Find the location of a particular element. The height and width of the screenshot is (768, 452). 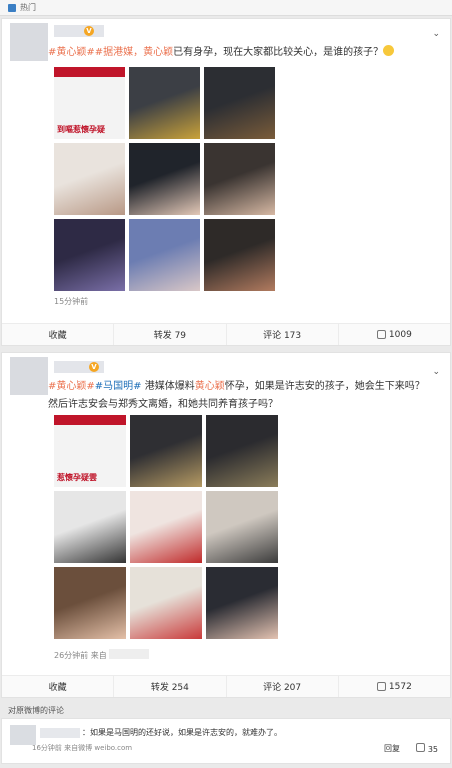

hashtag-link: #据港媒， is located at coordinates (119, 52).